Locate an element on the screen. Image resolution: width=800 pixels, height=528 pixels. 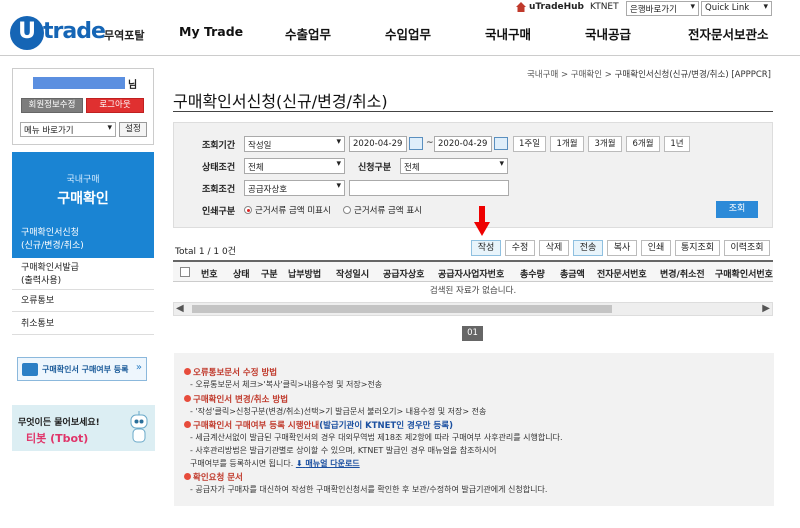
column-header: 변경/취소전 is located at coordinates (682, 275).